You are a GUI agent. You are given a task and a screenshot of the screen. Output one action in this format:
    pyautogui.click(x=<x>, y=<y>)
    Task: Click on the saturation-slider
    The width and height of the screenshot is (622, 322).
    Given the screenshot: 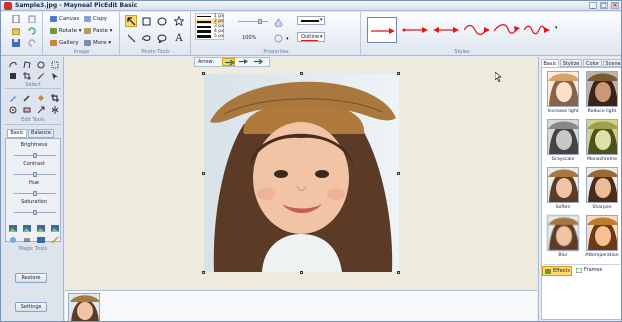 What is the action you would take?
    pyautogui.click(x=35, y=212)
    